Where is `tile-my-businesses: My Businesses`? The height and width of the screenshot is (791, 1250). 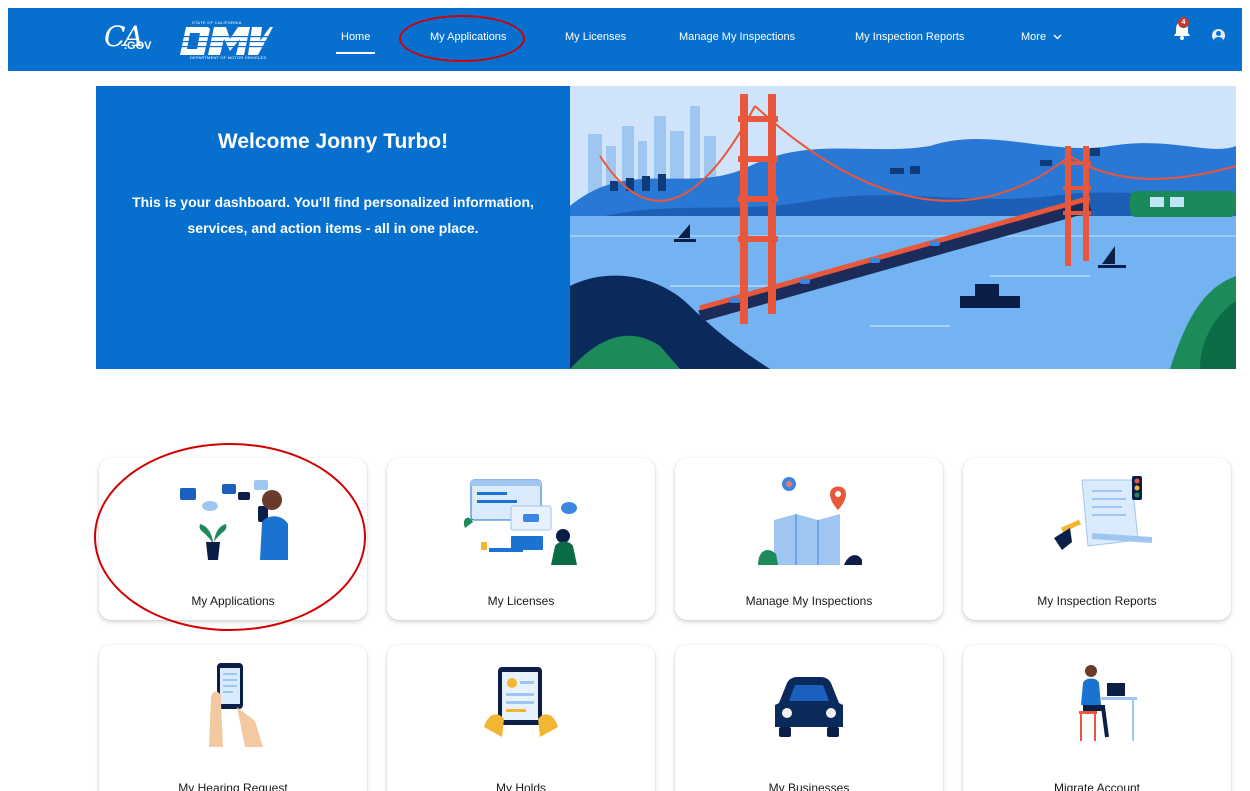 tile-my-businesses: My Businesses is located at coordinates (809, 718).